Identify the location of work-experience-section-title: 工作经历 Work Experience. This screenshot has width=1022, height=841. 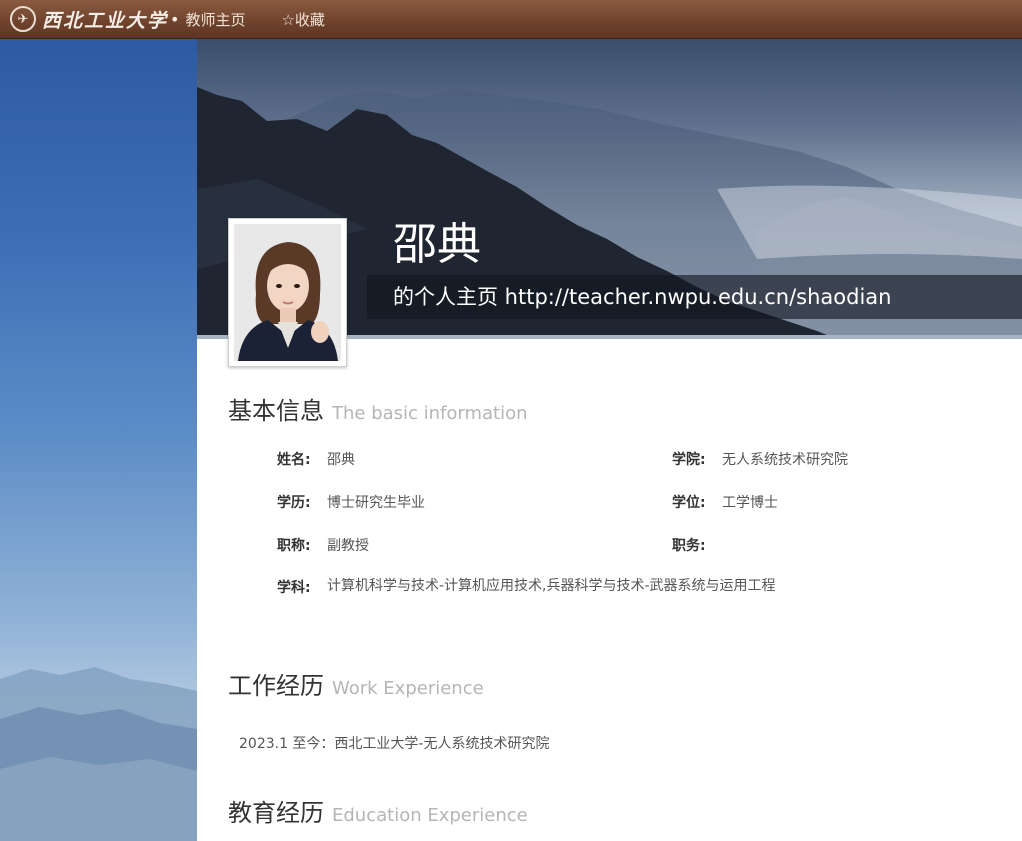
(356, 683).